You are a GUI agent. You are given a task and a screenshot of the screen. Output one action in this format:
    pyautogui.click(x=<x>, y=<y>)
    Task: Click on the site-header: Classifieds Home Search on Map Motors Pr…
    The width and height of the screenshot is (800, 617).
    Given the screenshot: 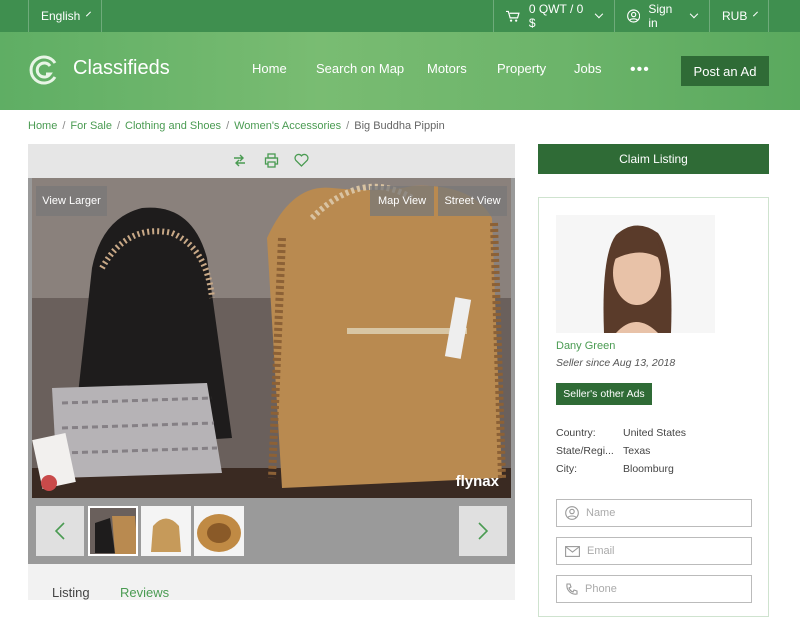 What is the action you would take?
    pyautogui.click(x=400, y=71)
    